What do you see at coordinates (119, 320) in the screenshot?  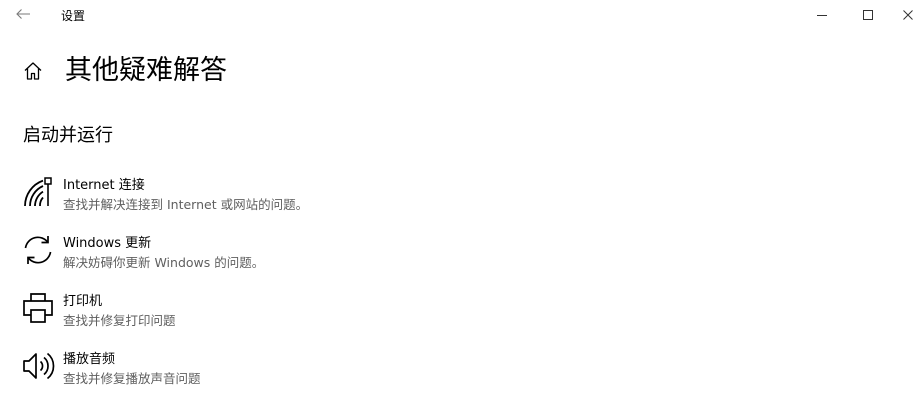 I see `troubleshooter-description: 查找并修复打印问题` at bounding box center [119, 320].